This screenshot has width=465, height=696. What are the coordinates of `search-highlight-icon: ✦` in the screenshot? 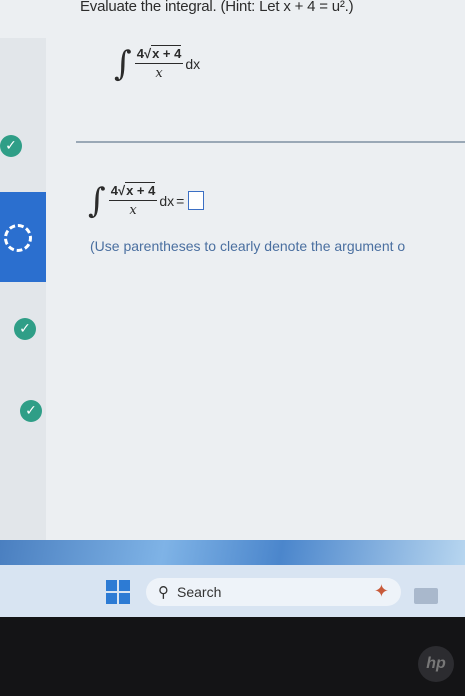 It's located at (381, 591).